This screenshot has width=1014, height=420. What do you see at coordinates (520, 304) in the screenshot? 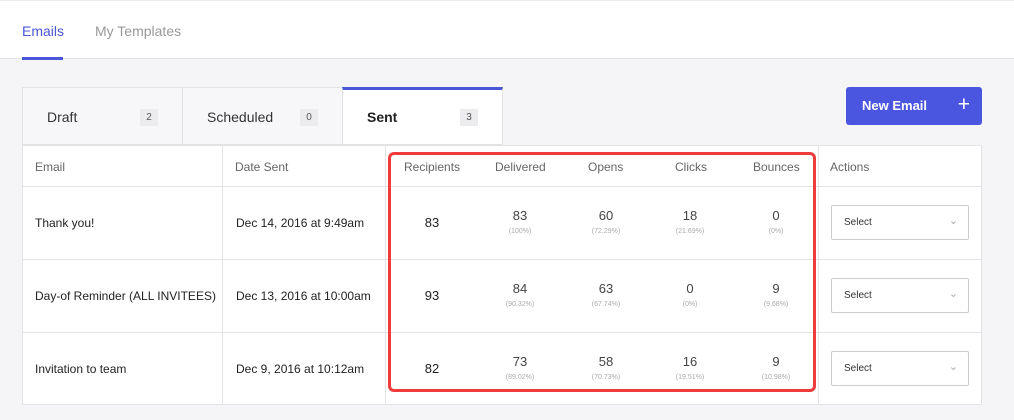
I see `delivered-percent: (90.32%)` at bounding box center [520, 304].